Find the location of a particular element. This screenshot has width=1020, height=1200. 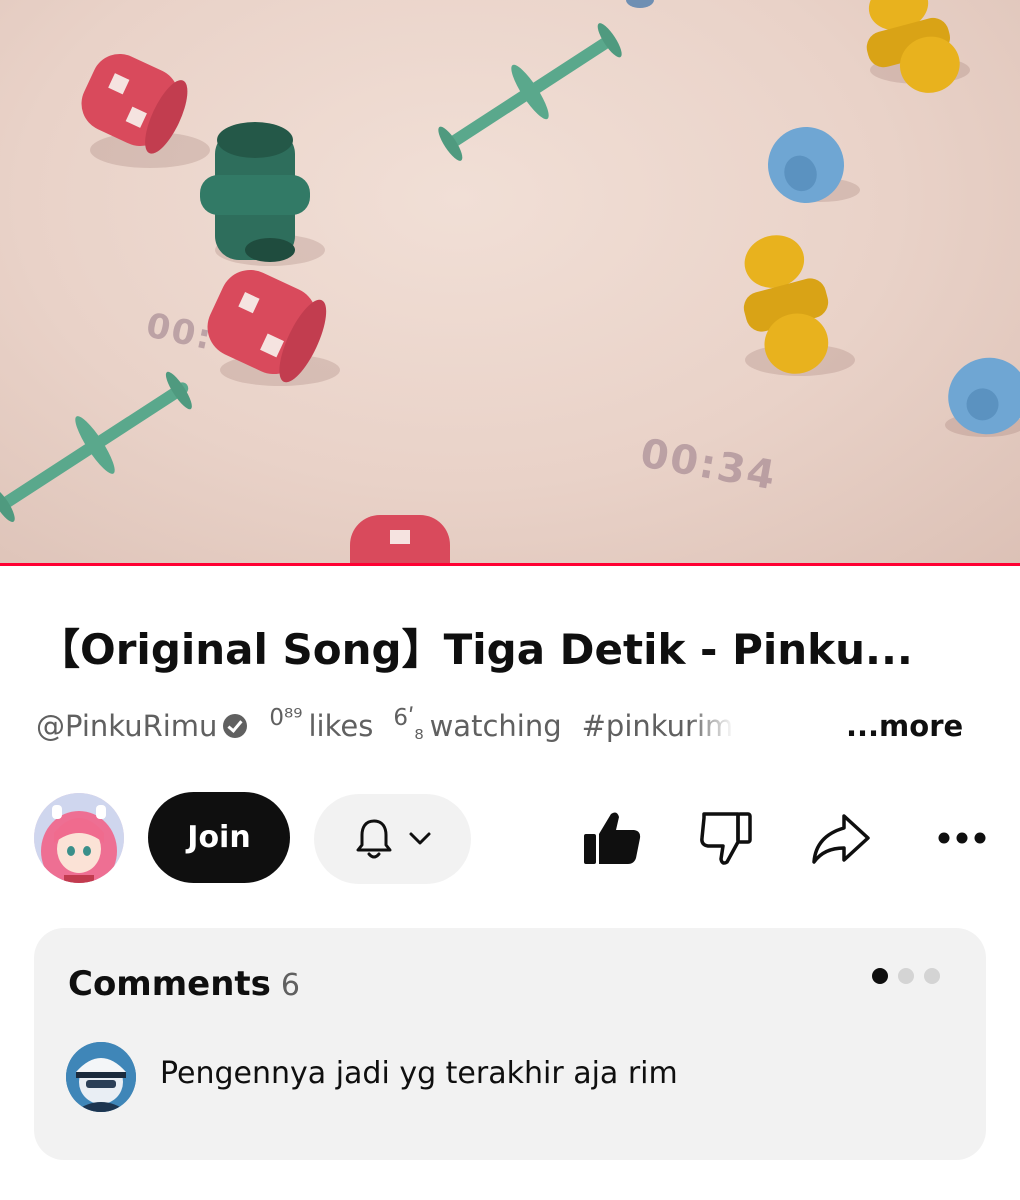

comment-text: Pengennya jadi yg terakhir aja rim is located at coordinates (419, 1073).